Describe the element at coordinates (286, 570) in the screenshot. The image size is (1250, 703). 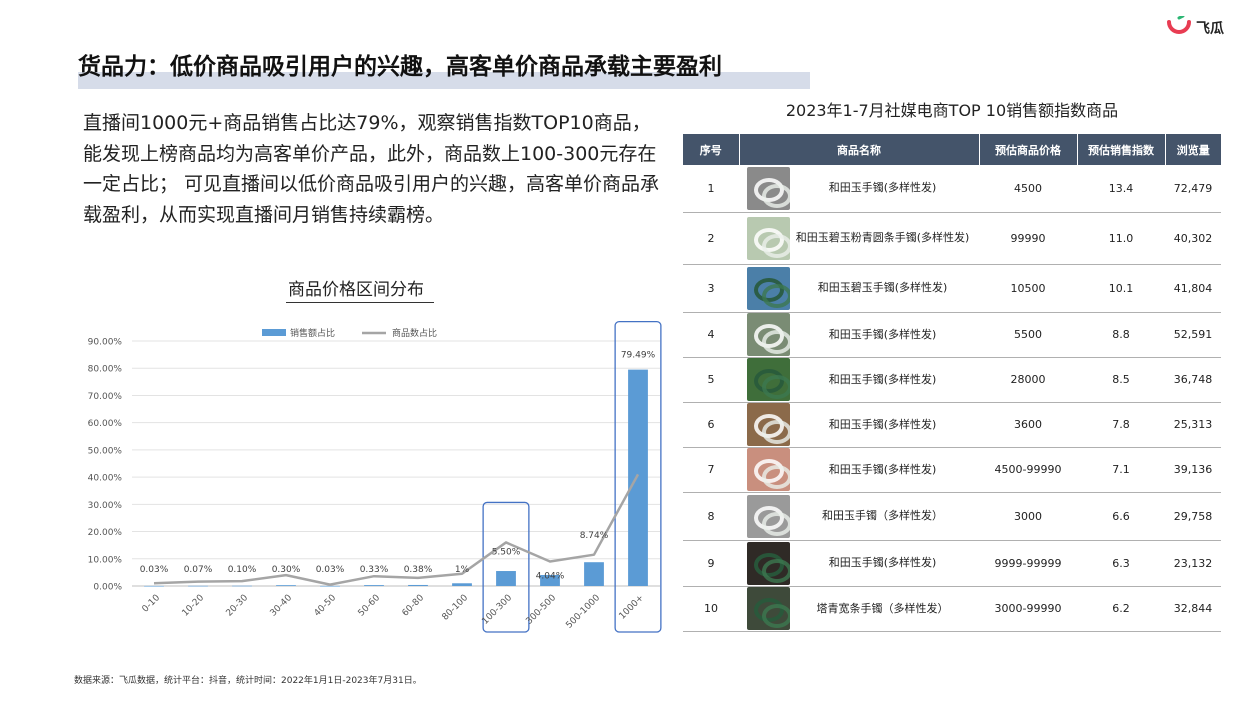
I see `data-label: 0.30%` at that location.